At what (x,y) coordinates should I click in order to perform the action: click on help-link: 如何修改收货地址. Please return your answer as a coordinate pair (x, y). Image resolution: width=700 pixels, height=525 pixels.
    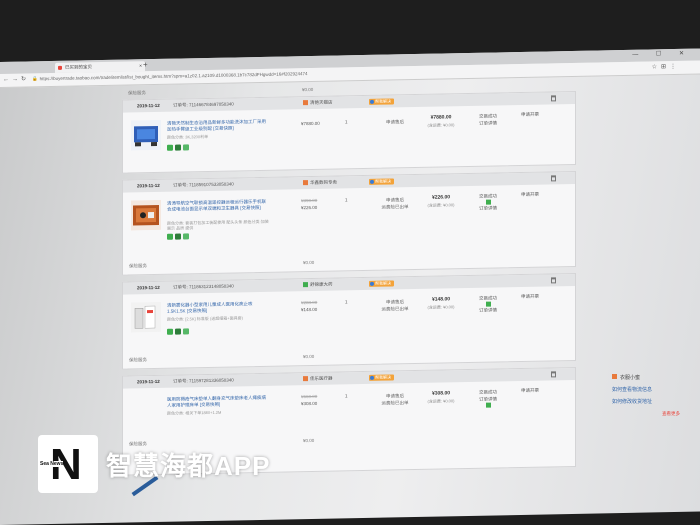
    Looking at the image, I should click on (655, 402).